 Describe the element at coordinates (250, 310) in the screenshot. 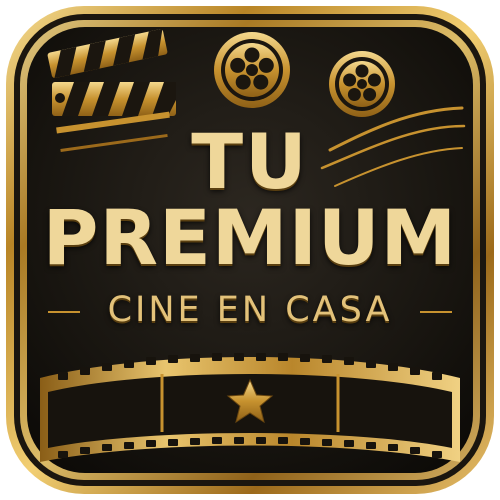

I see `subtitle: CINE EN CASA` at that location.